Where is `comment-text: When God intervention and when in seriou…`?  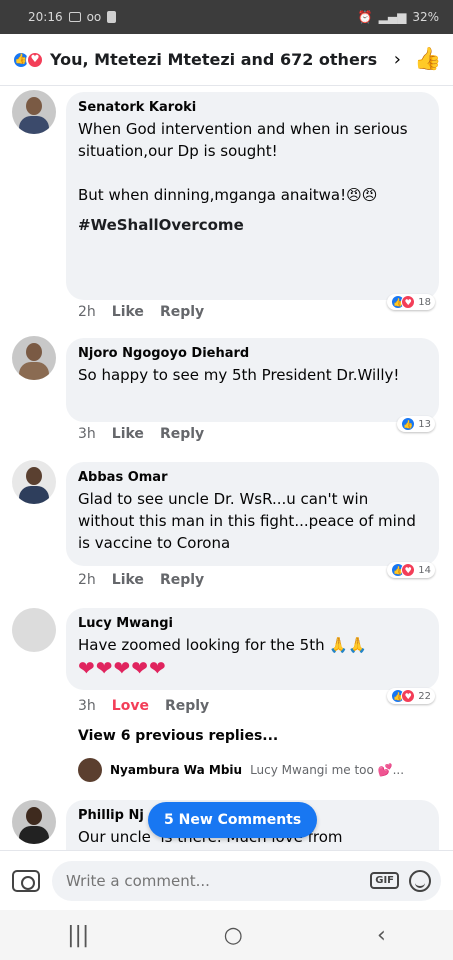 comment-text: When God intervention and when in seriou… is located at coordinates (243, 162).